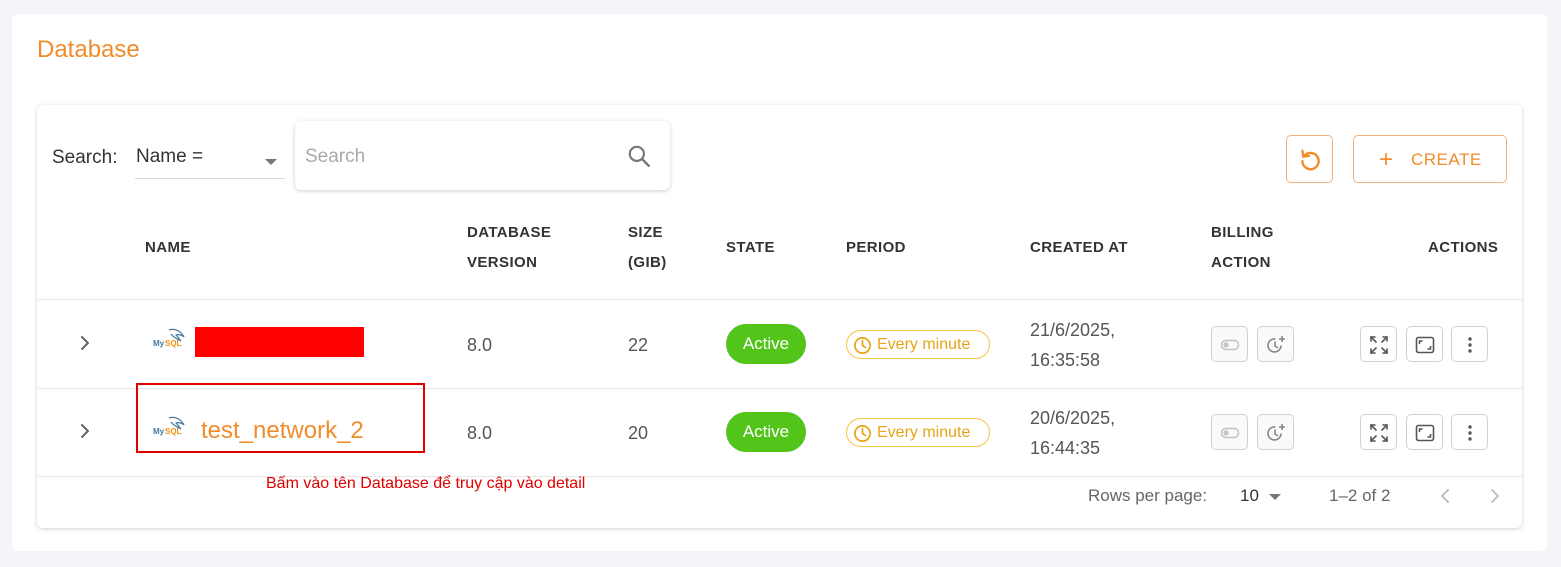 The width and height of the screenshot is (1561, 567). What do you see at coordinates (645, 232) in the screenshot?
I see `header-size-line1: SIZE` at bounding box center [645, 232].